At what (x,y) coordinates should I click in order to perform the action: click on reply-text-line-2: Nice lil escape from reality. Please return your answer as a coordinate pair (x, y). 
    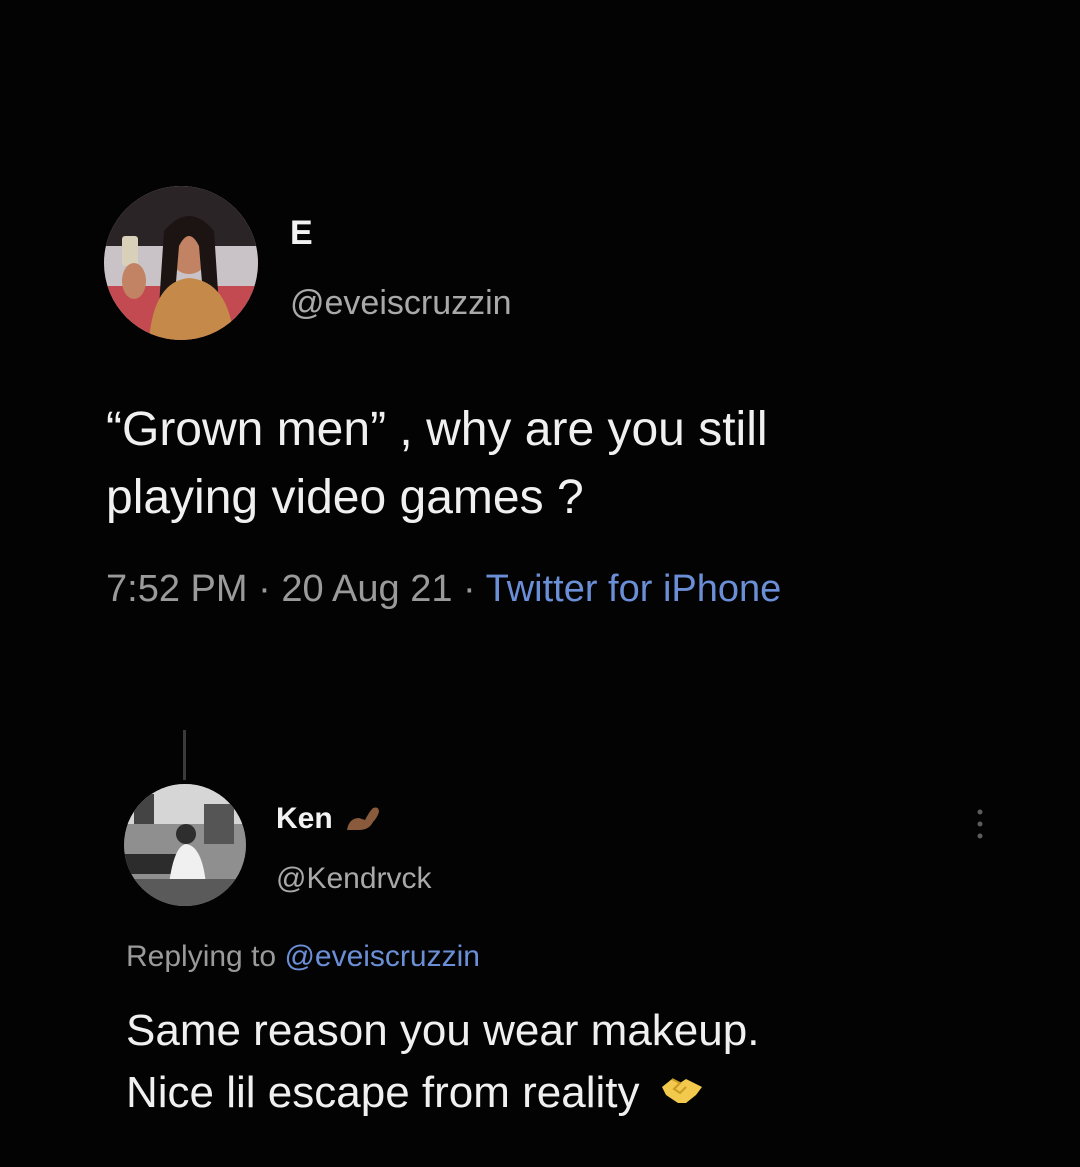
    Looking at the image, I should click on (383, 1092).